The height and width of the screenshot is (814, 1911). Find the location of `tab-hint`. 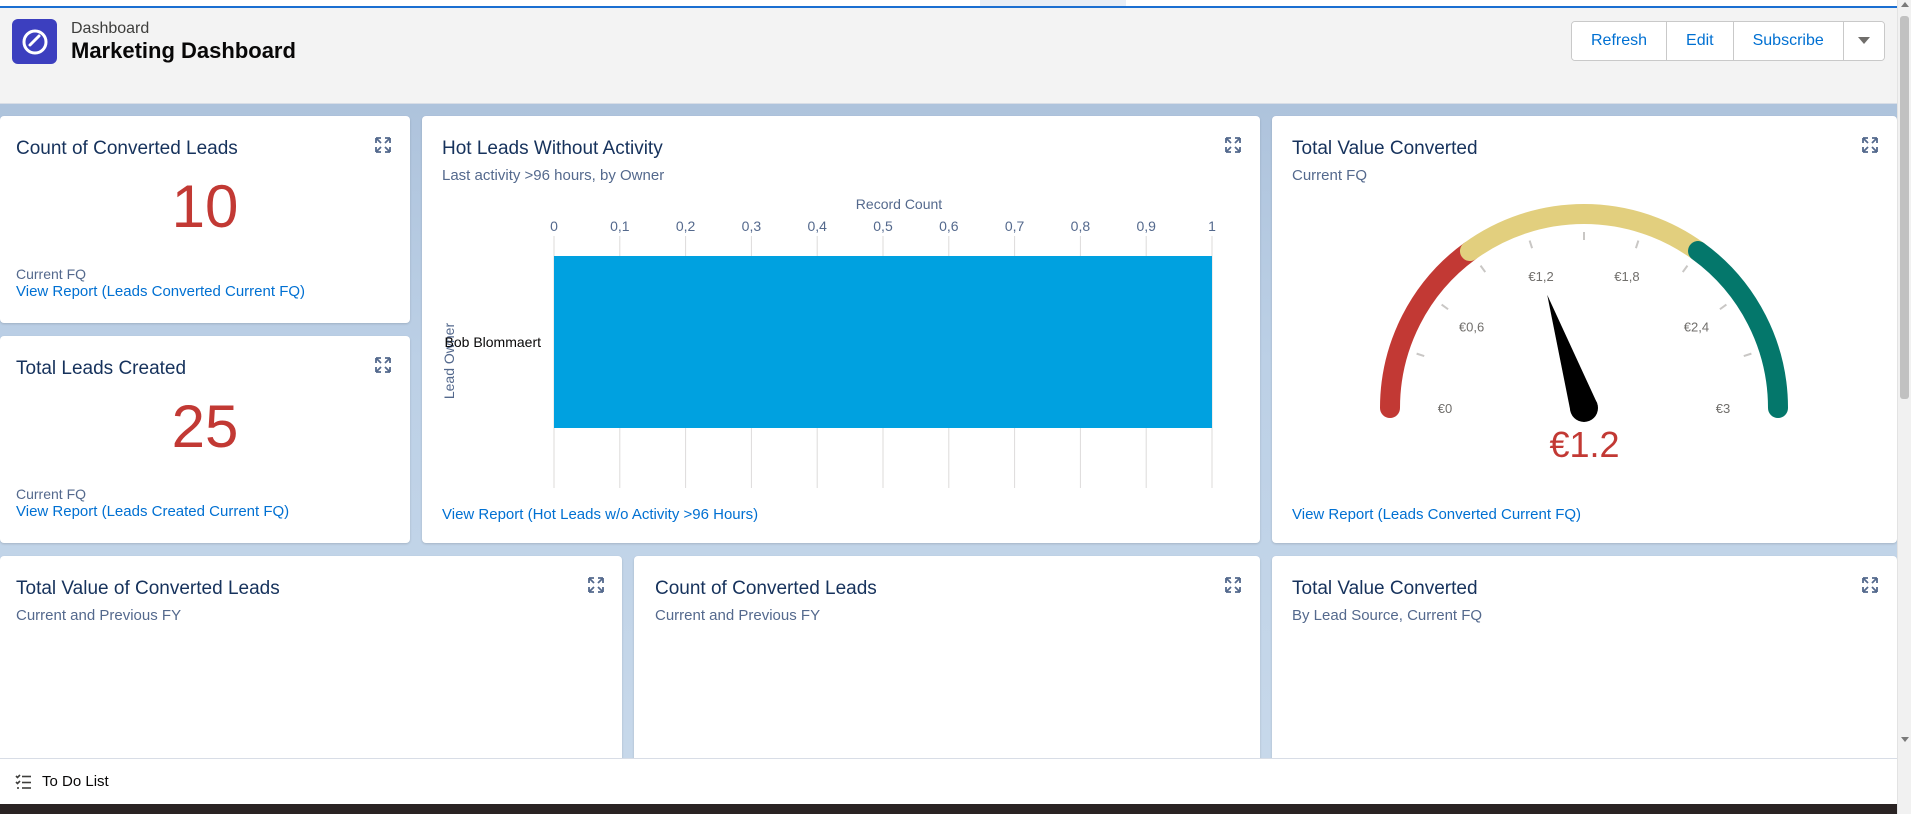

tab-hint is located at coordinates (1053, 3).